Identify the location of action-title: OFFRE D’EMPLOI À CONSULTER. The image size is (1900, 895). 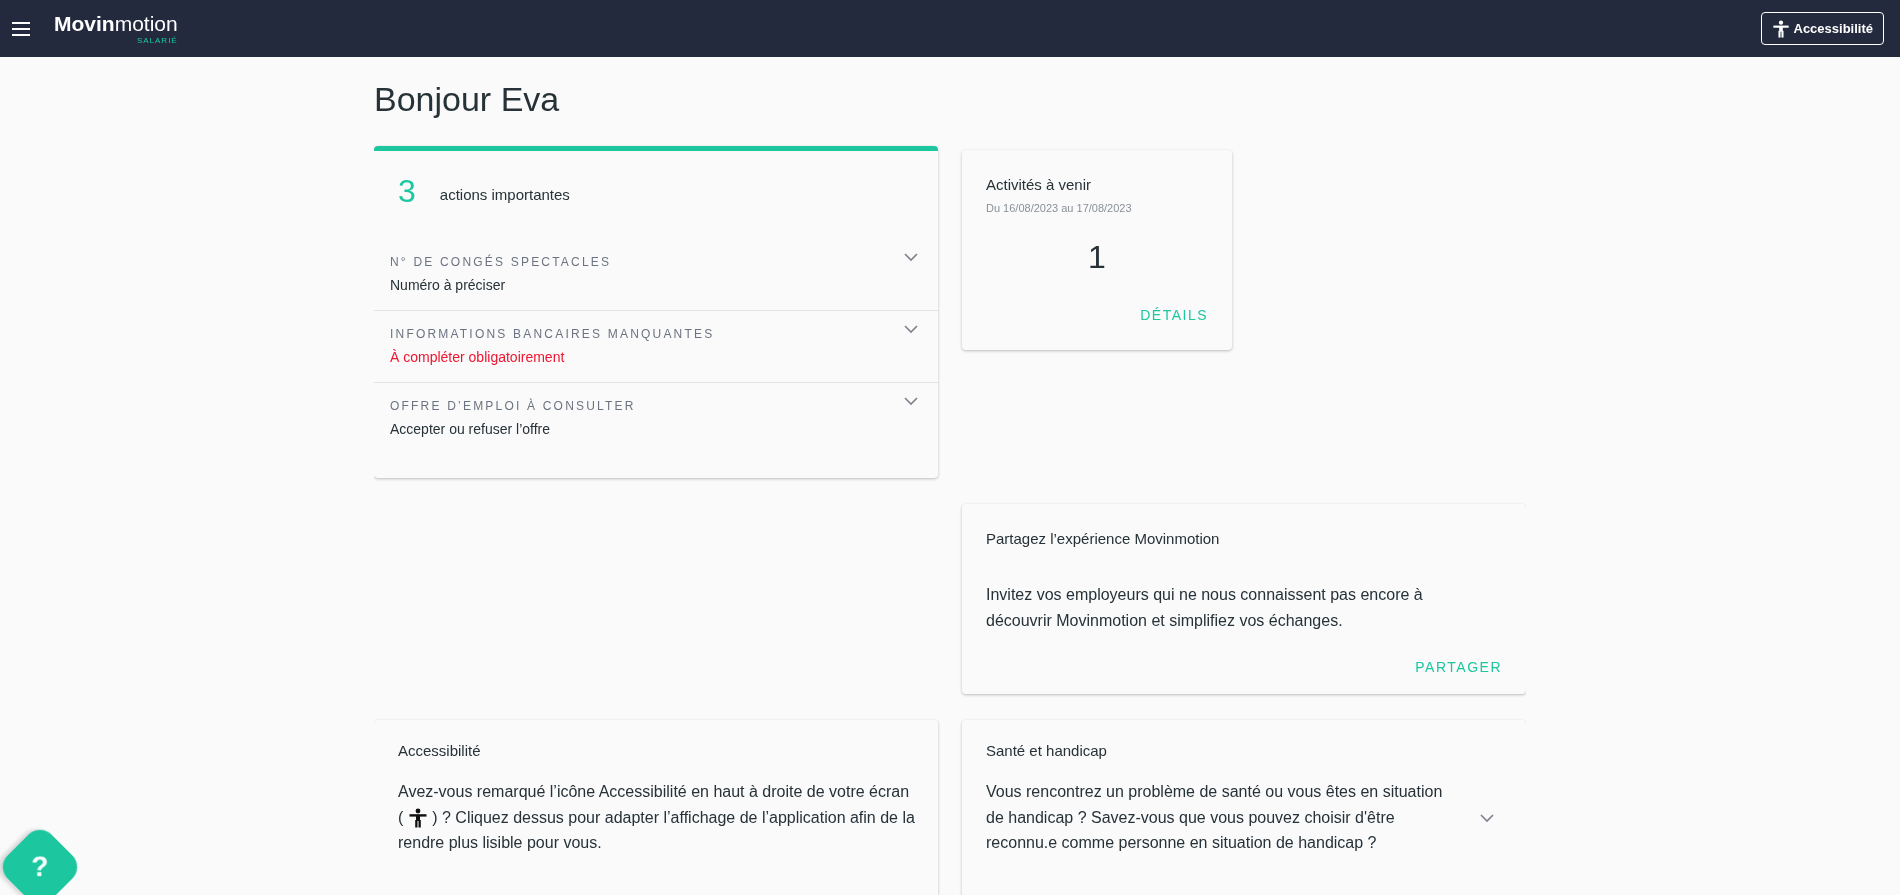
(513, 406).